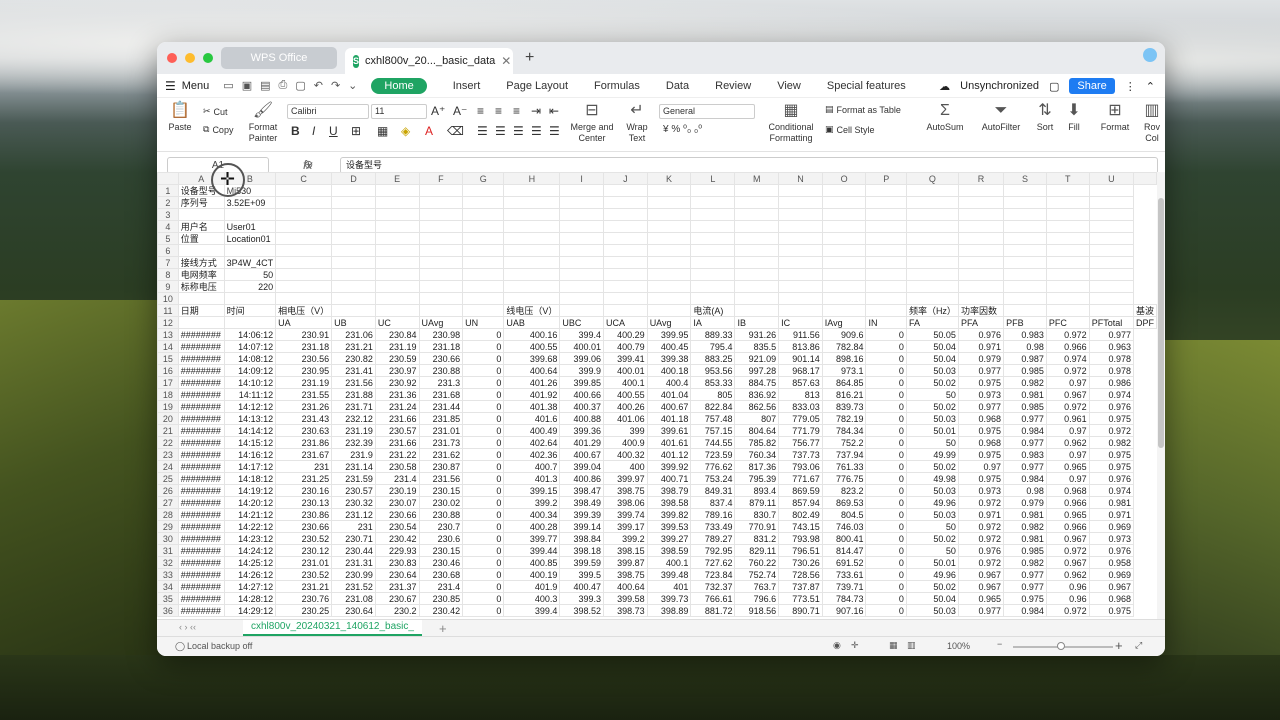  Describe the element at coordinates (1074, 117) in the screenshot. I see `fill-button: ⬇ Fill` at that location.